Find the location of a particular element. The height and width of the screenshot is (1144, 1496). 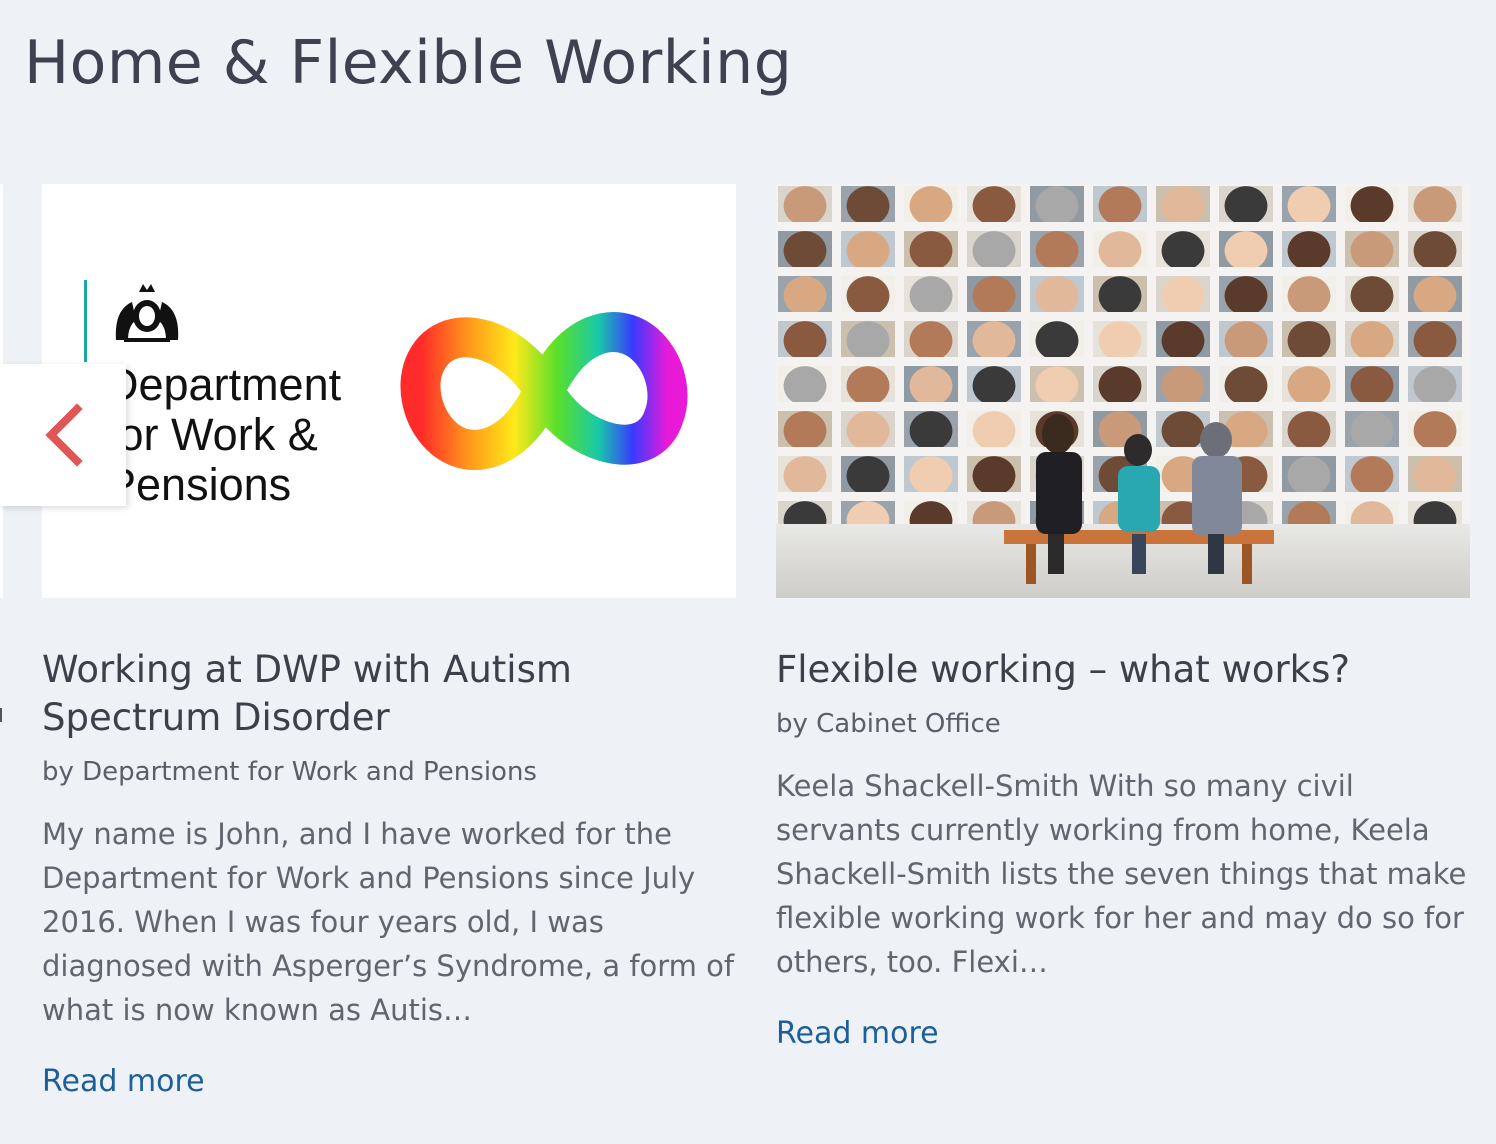

article-title: Flexible working – what works? is located at coordinates (1123, 670).